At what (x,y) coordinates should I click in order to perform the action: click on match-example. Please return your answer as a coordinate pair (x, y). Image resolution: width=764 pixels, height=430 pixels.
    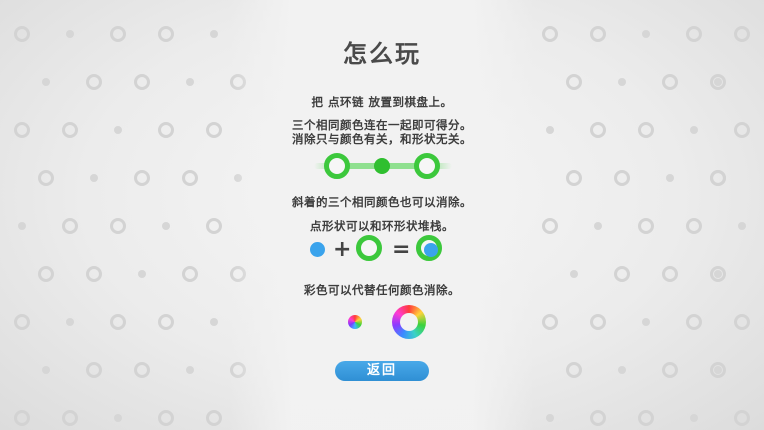
    Looking at the image, I should click on (383, 166).